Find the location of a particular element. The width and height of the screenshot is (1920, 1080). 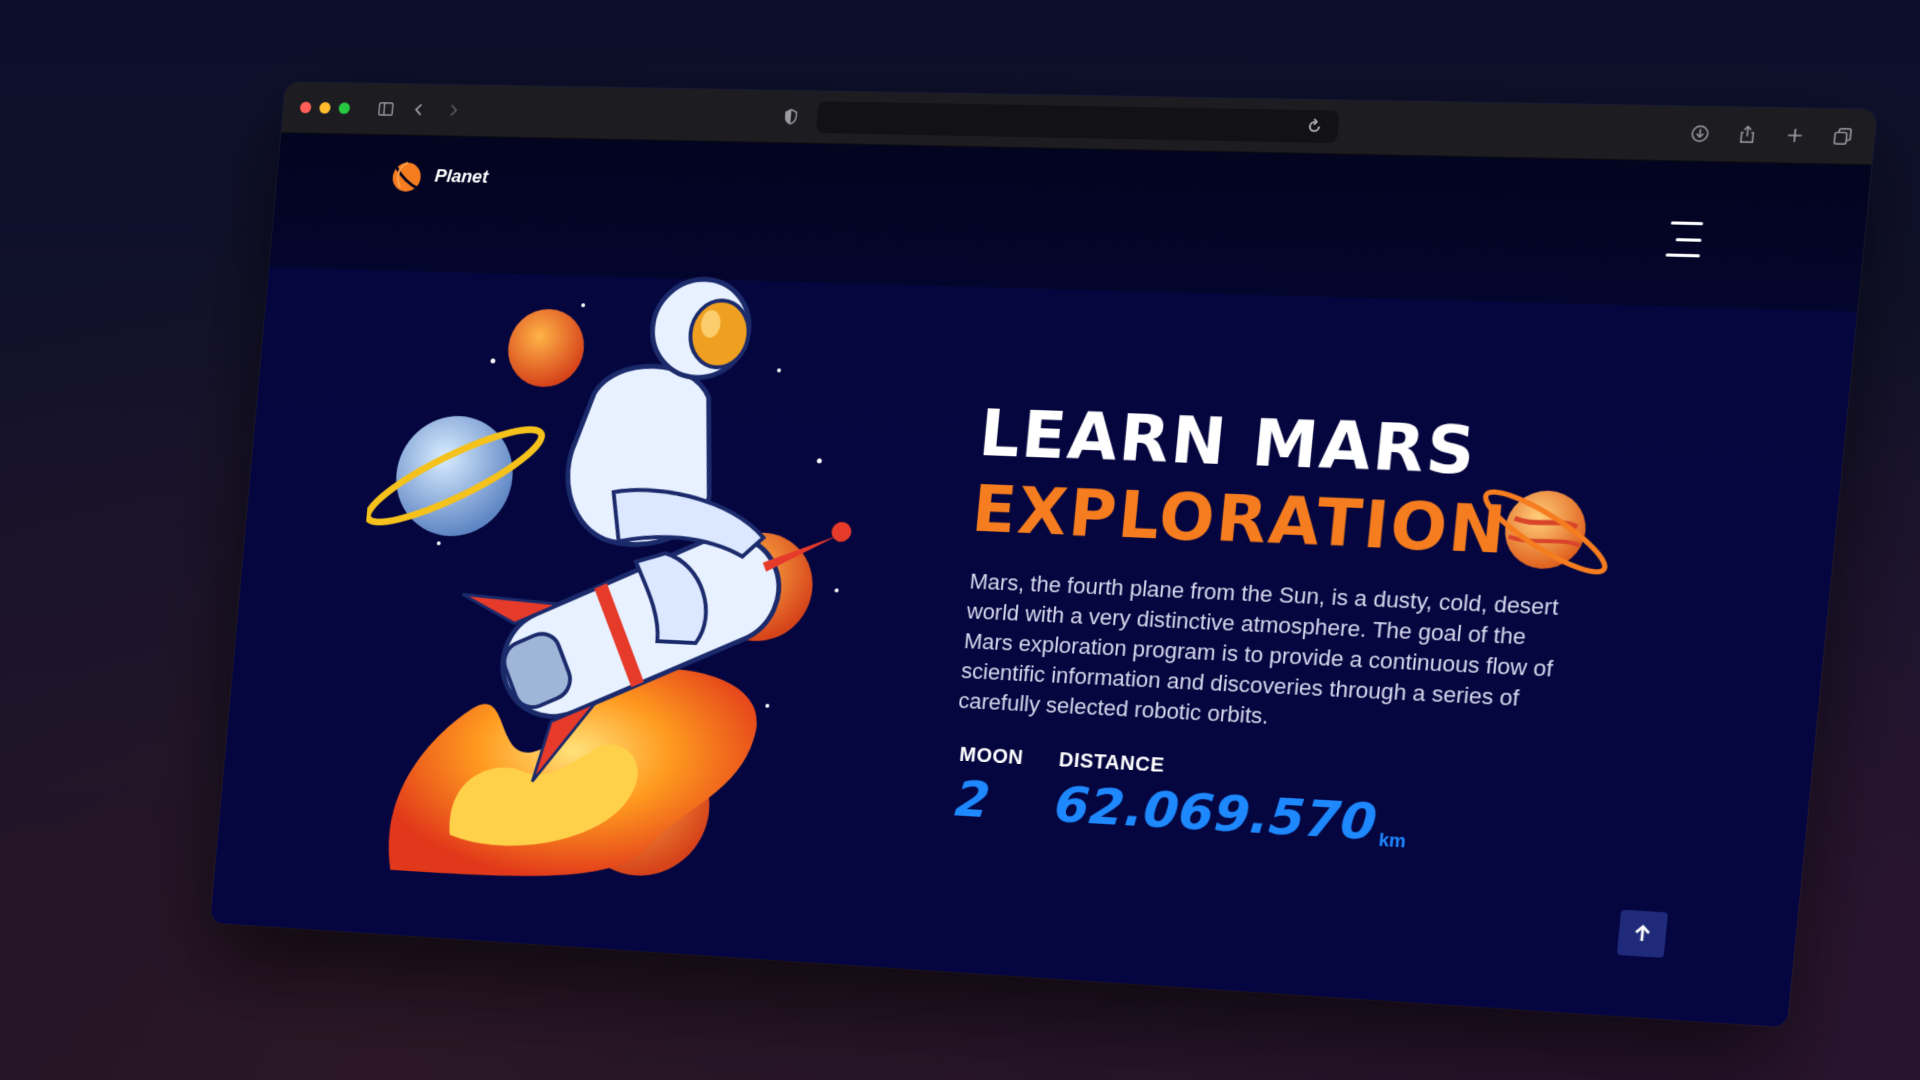

window-controls is located at coordinates (325, 108).